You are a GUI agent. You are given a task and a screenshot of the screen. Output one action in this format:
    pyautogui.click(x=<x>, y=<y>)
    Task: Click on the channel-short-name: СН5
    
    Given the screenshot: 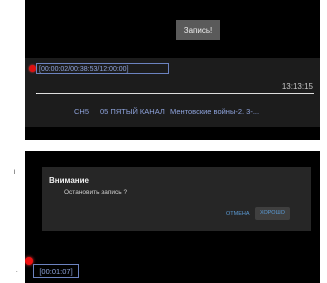 What is the action you would take?
    pyautogui.click(x=82, y=111)
    